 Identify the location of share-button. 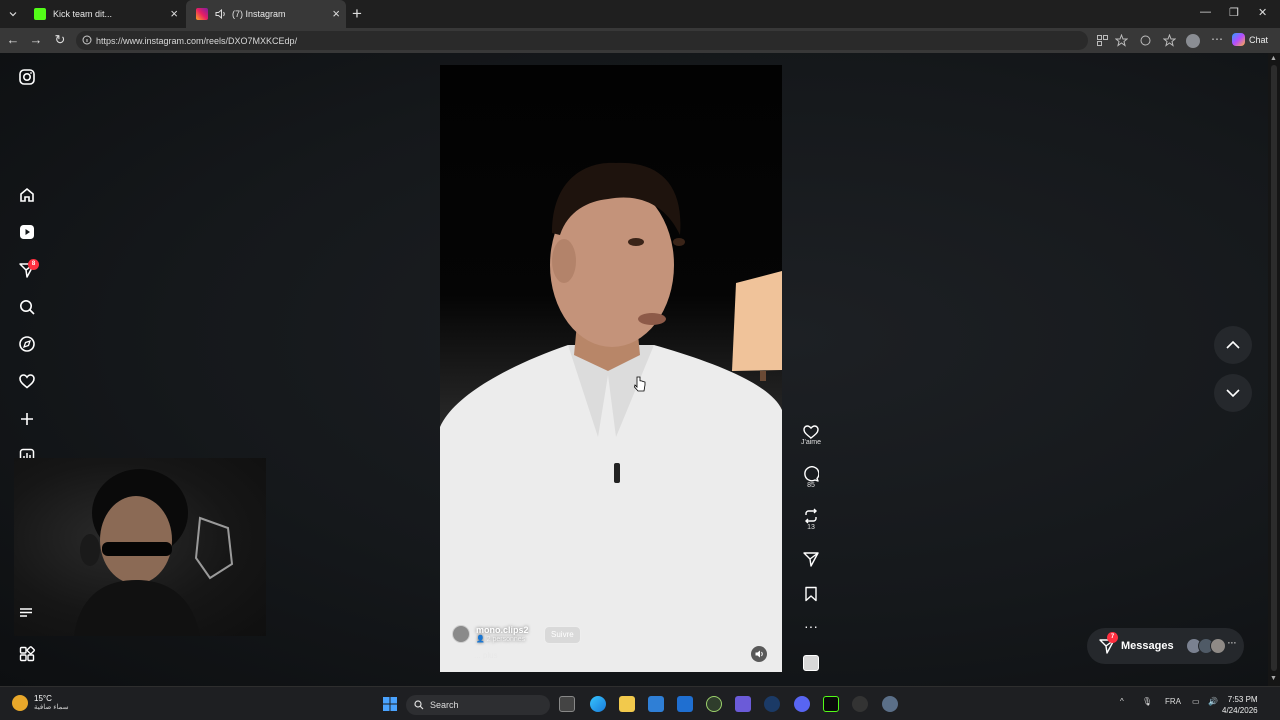
(811, 559).